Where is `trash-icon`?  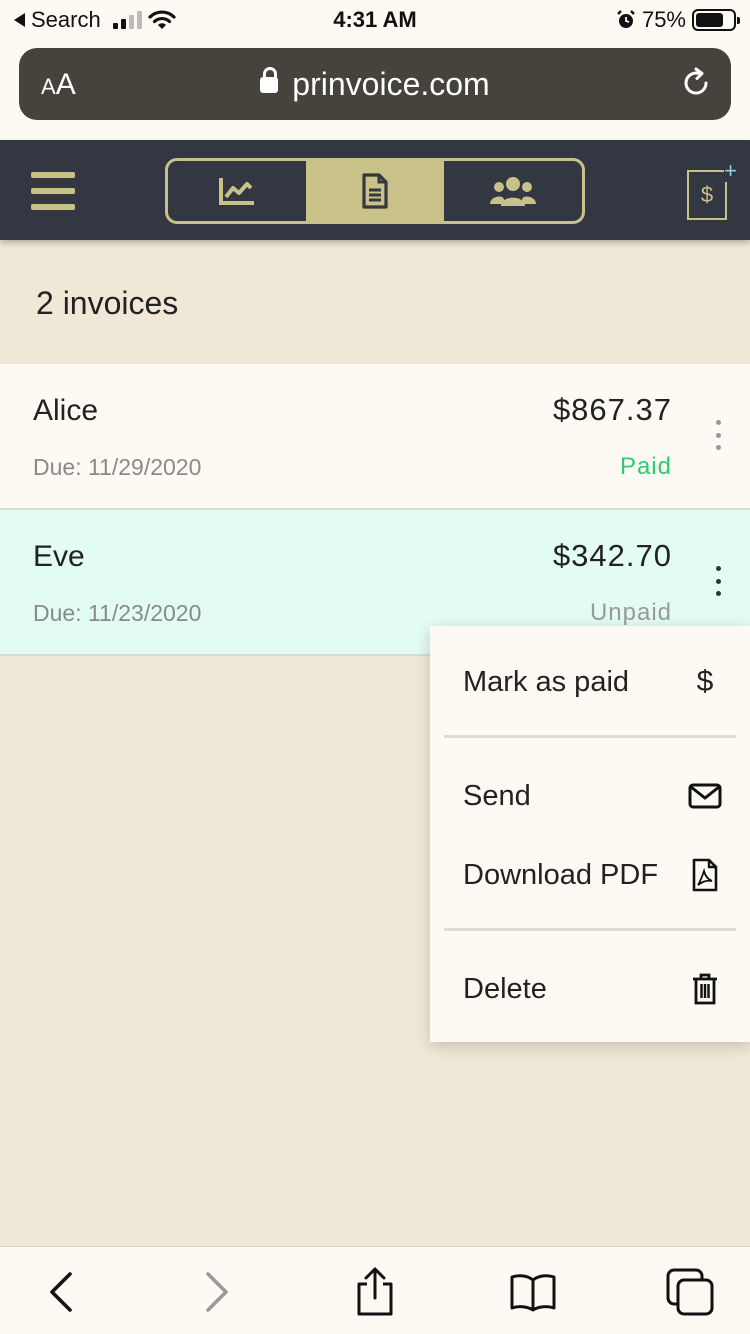 trash-icon is located at coordinates (705, 989).